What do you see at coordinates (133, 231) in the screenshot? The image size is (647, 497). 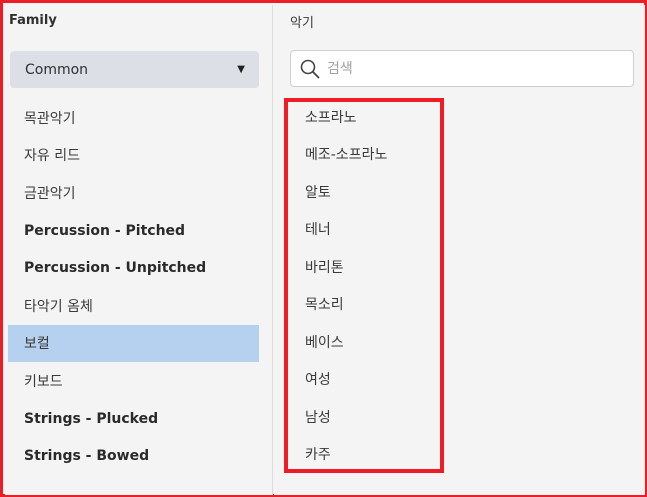 I see `family-item: Percussion - Pitched` at bounding box center [133, 231].